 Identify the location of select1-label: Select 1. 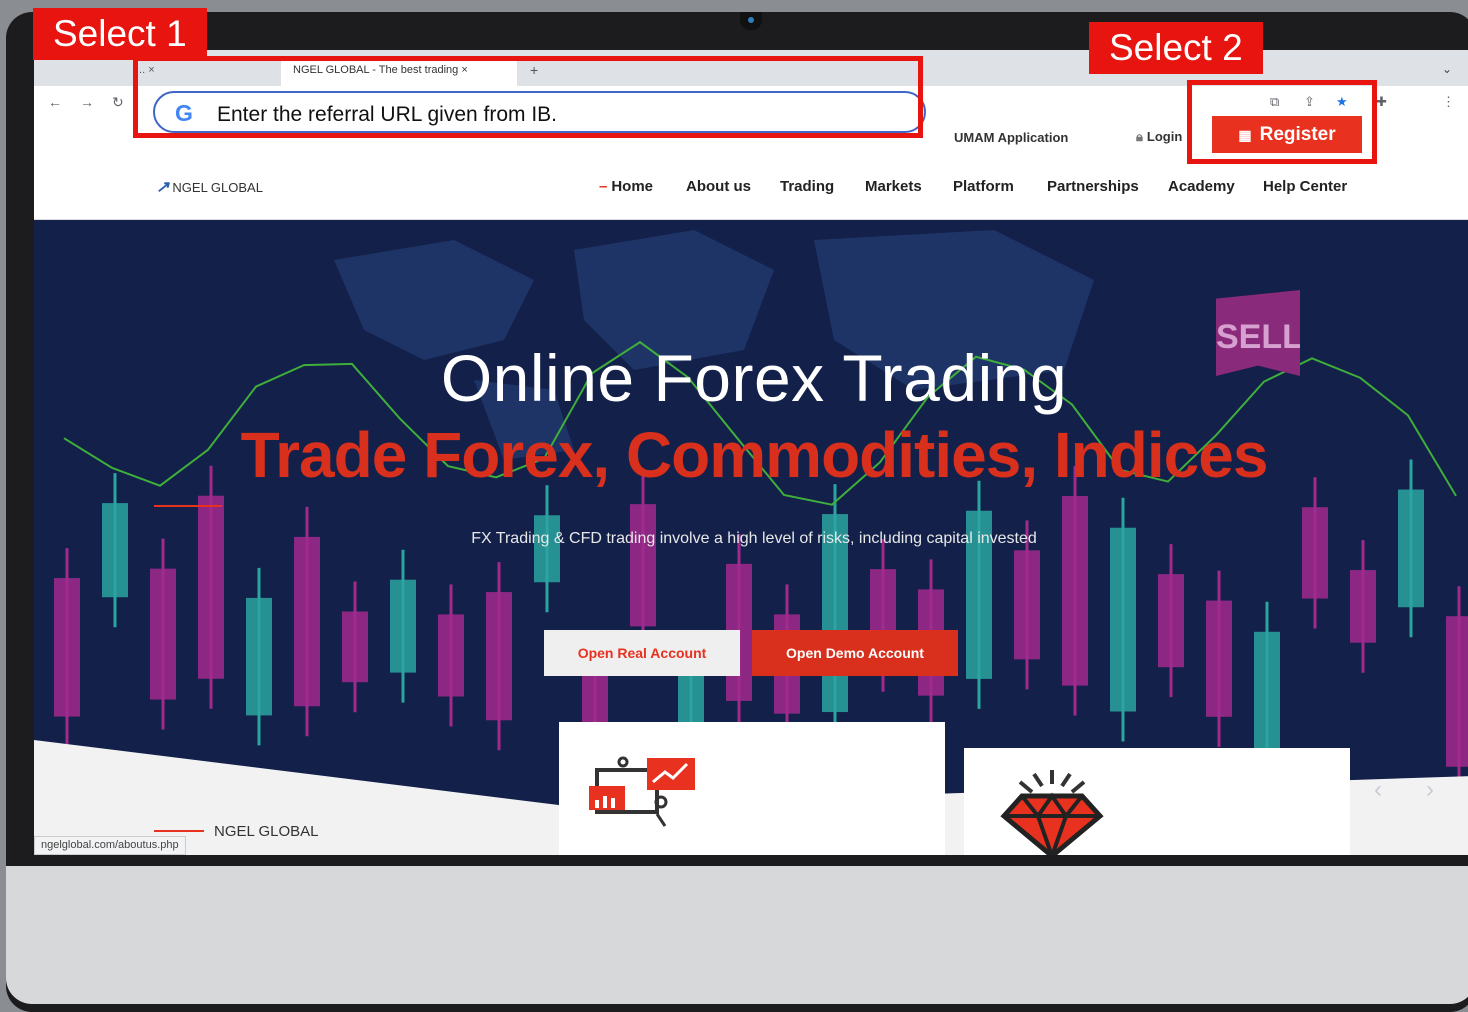
(120, 34).